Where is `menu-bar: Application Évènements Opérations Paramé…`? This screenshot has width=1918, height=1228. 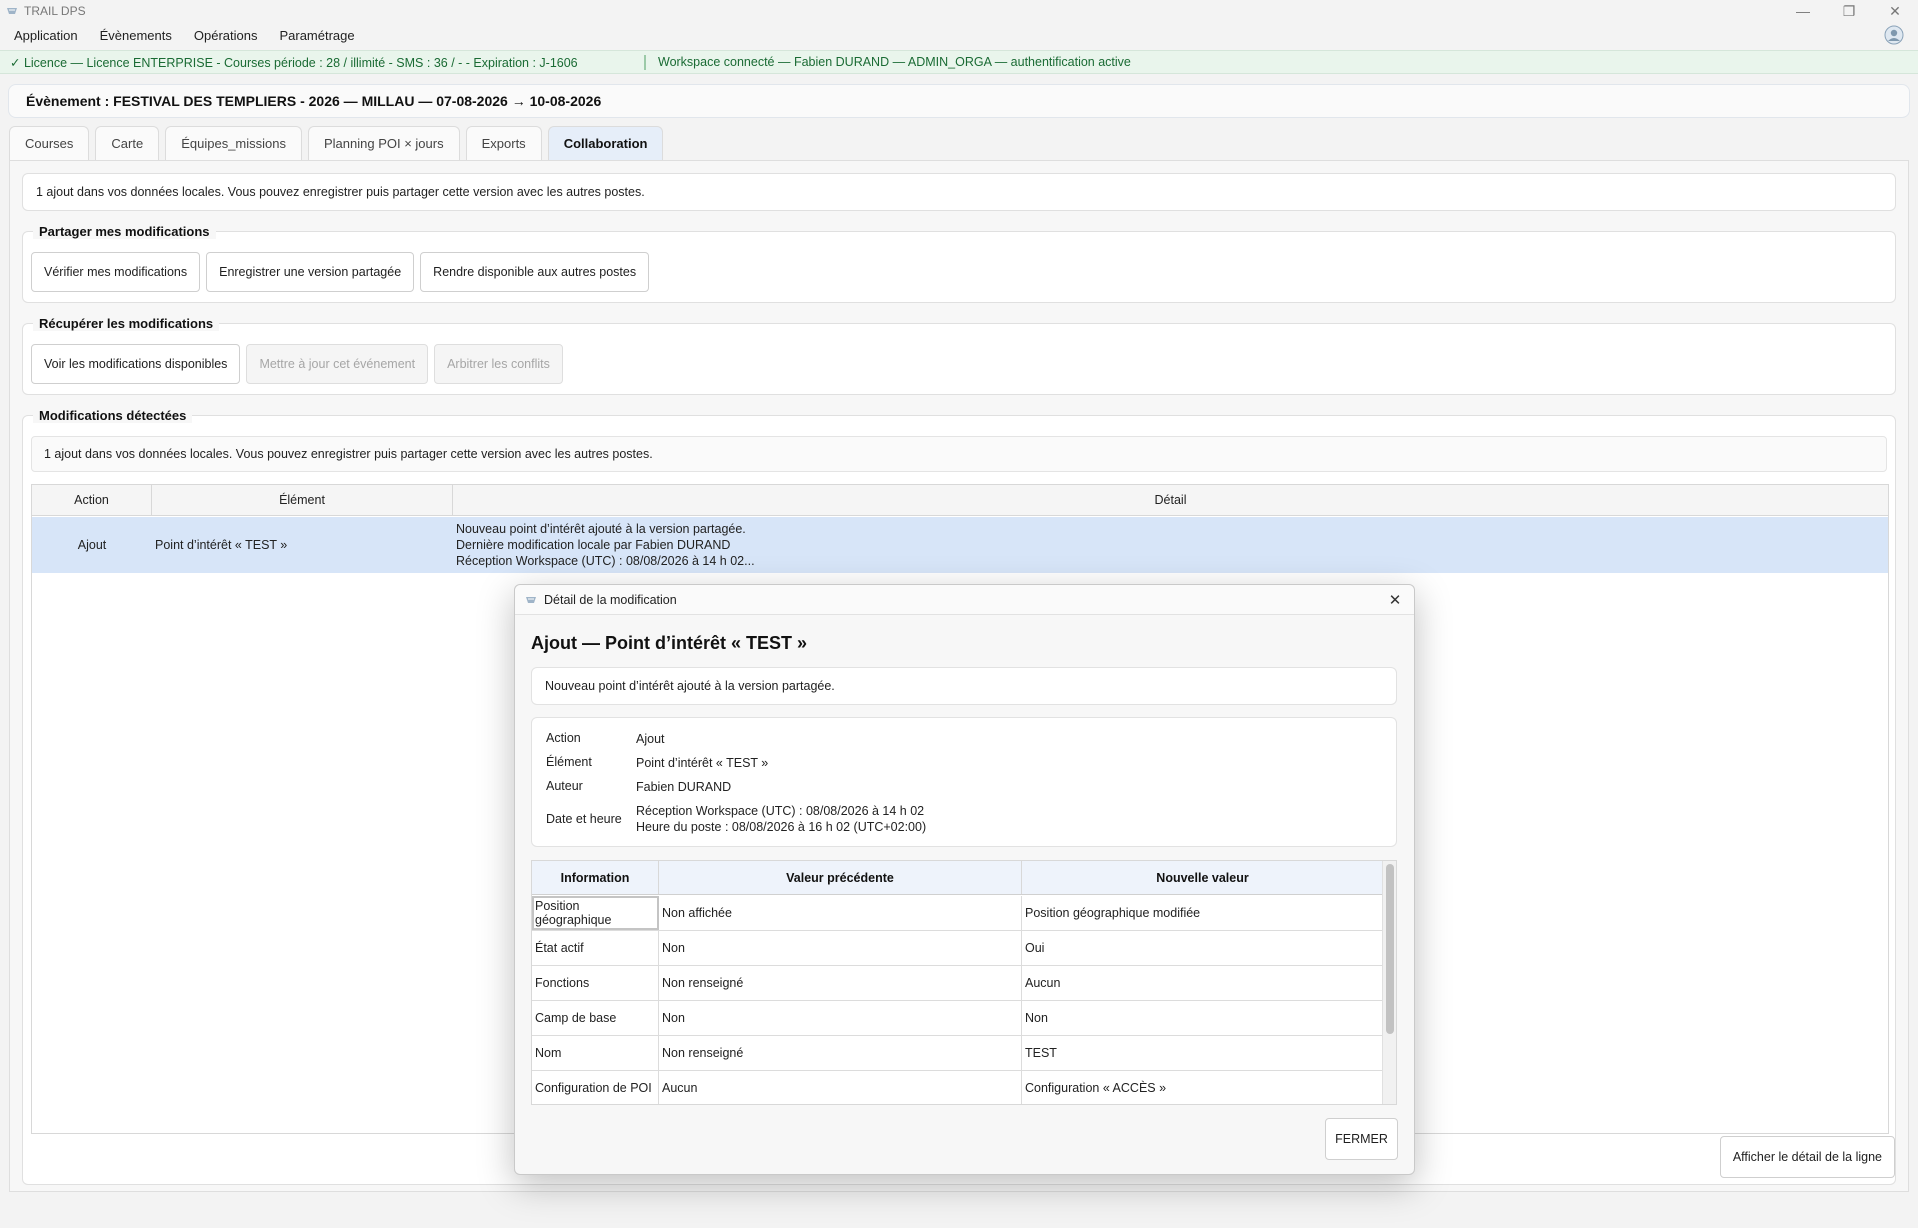 menu-bar: Application Évènements Opérations Paramé… is located at coordinates (959, 35).